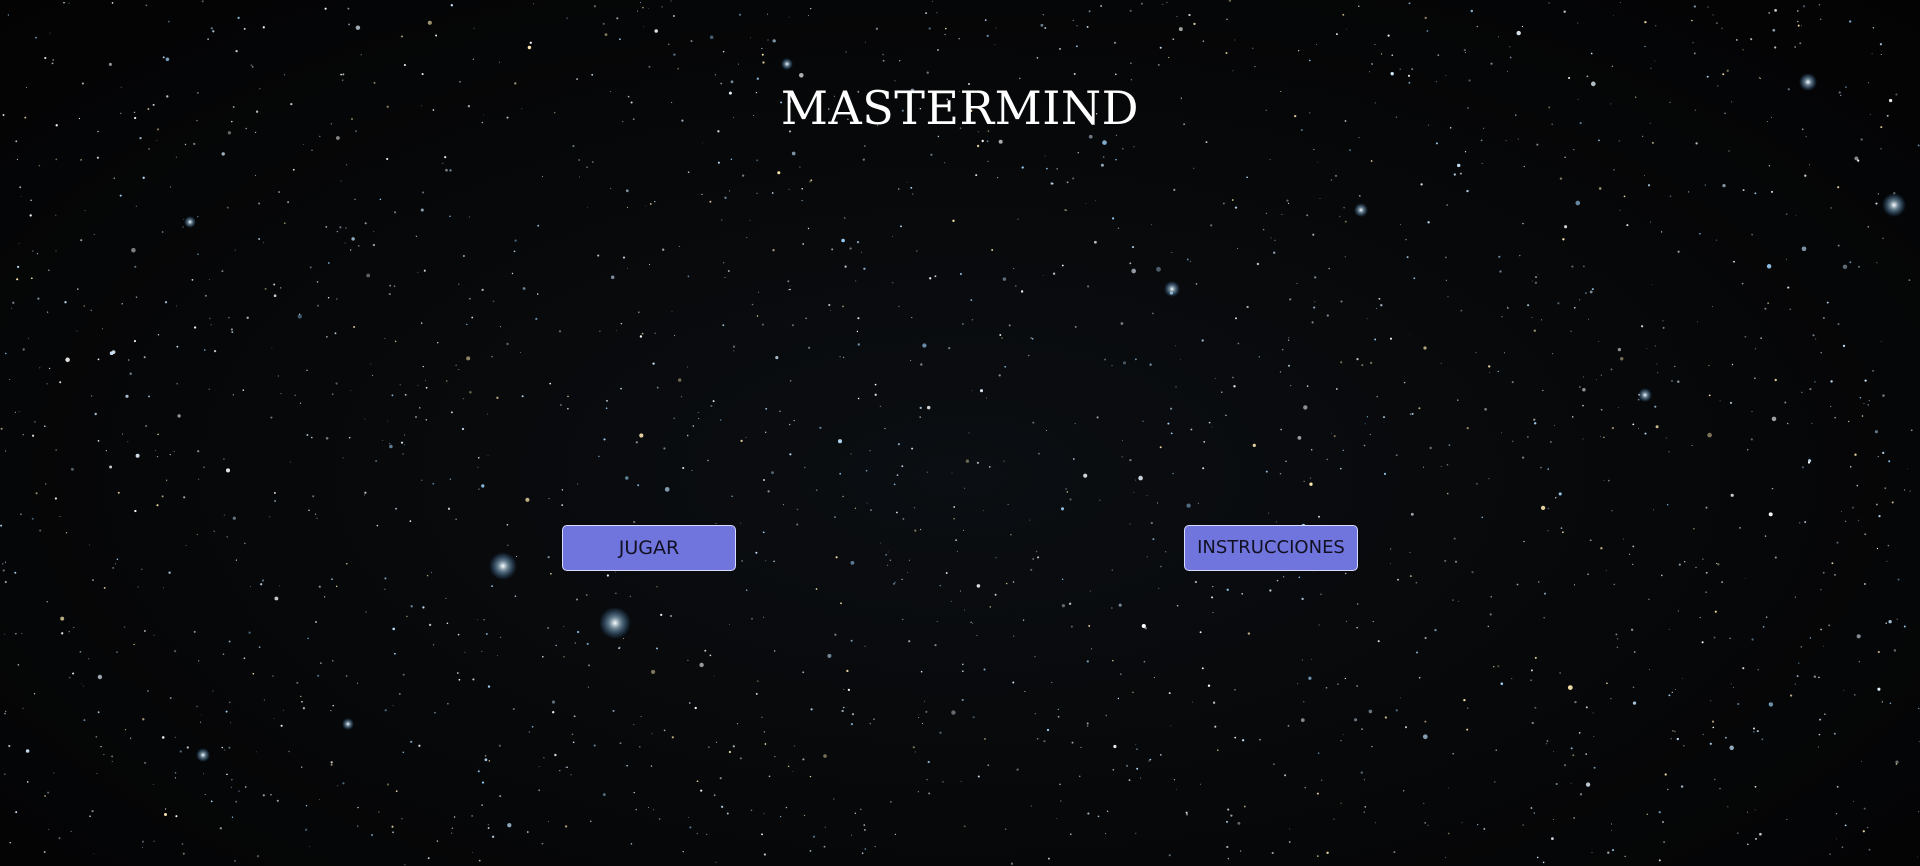 Image resolution: width=1920 pixels, height=866 pixels. Describe the element at coordinates (1271, 548) in the screenshot. I see `instructions-button: INSTRUCCIONES` at that location.